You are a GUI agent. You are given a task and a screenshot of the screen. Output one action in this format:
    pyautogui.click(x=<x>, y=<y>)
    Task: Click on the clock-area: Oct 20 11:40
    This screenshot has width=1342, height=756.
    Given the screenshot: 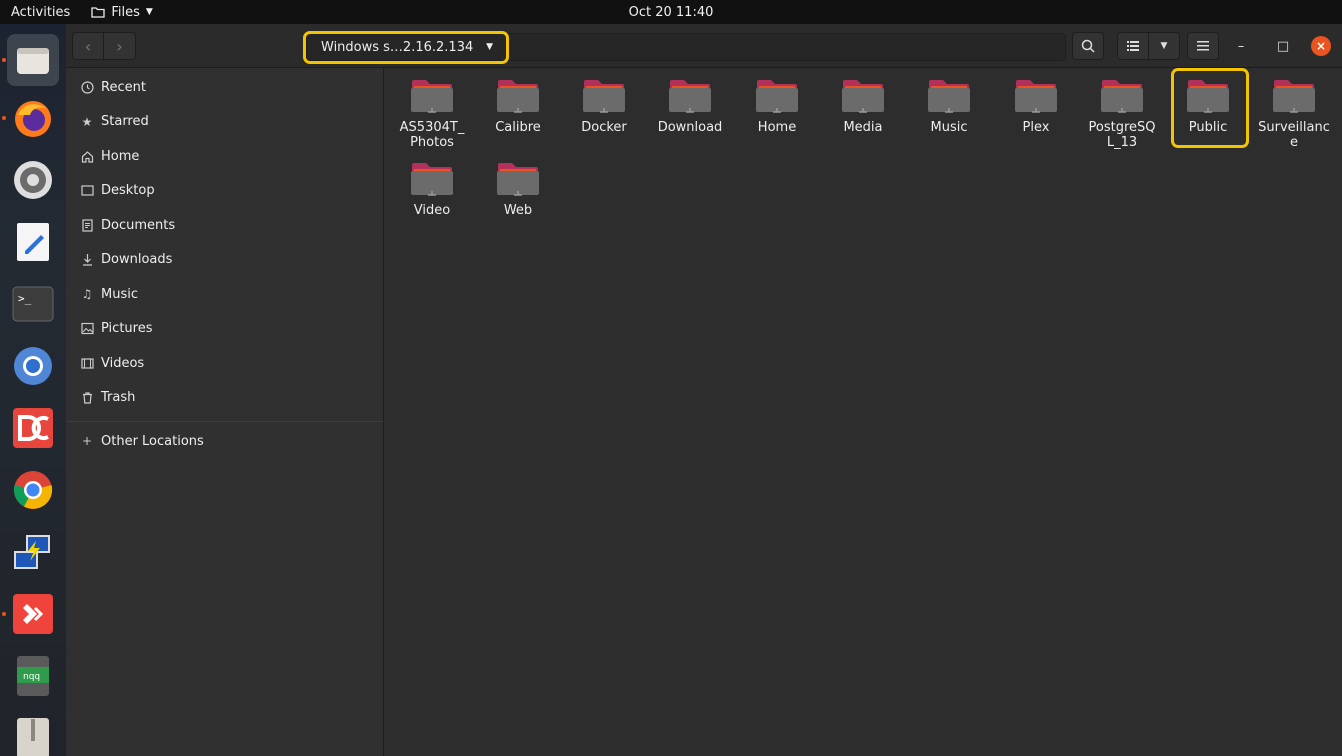 What is the action you would take?
    pyautogui.click(x=671, y=12)
    